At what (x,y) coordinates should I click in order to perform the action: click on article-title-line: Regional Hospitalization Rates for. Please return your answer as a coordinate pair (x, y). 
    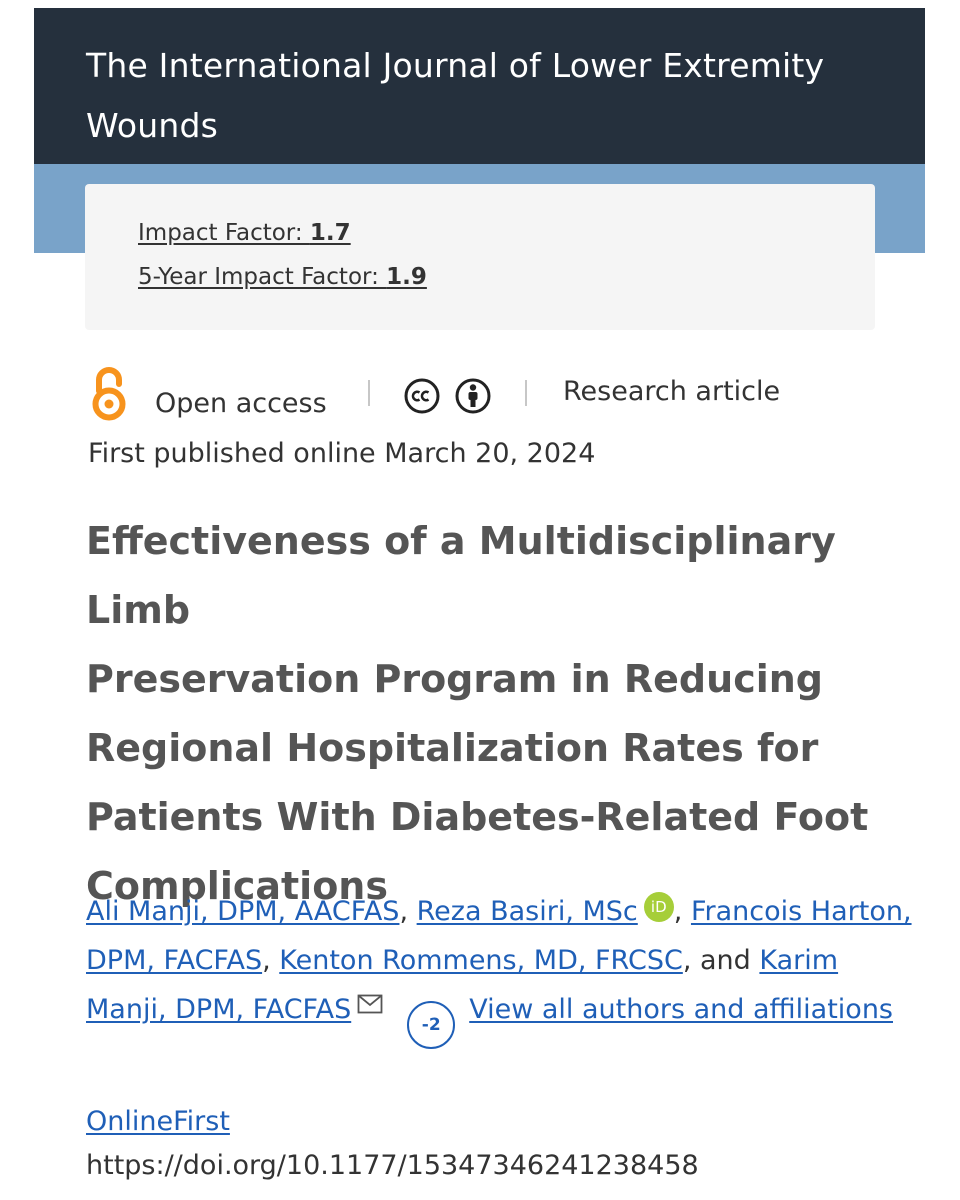
    Looking at the image, I should click on (452, 748).